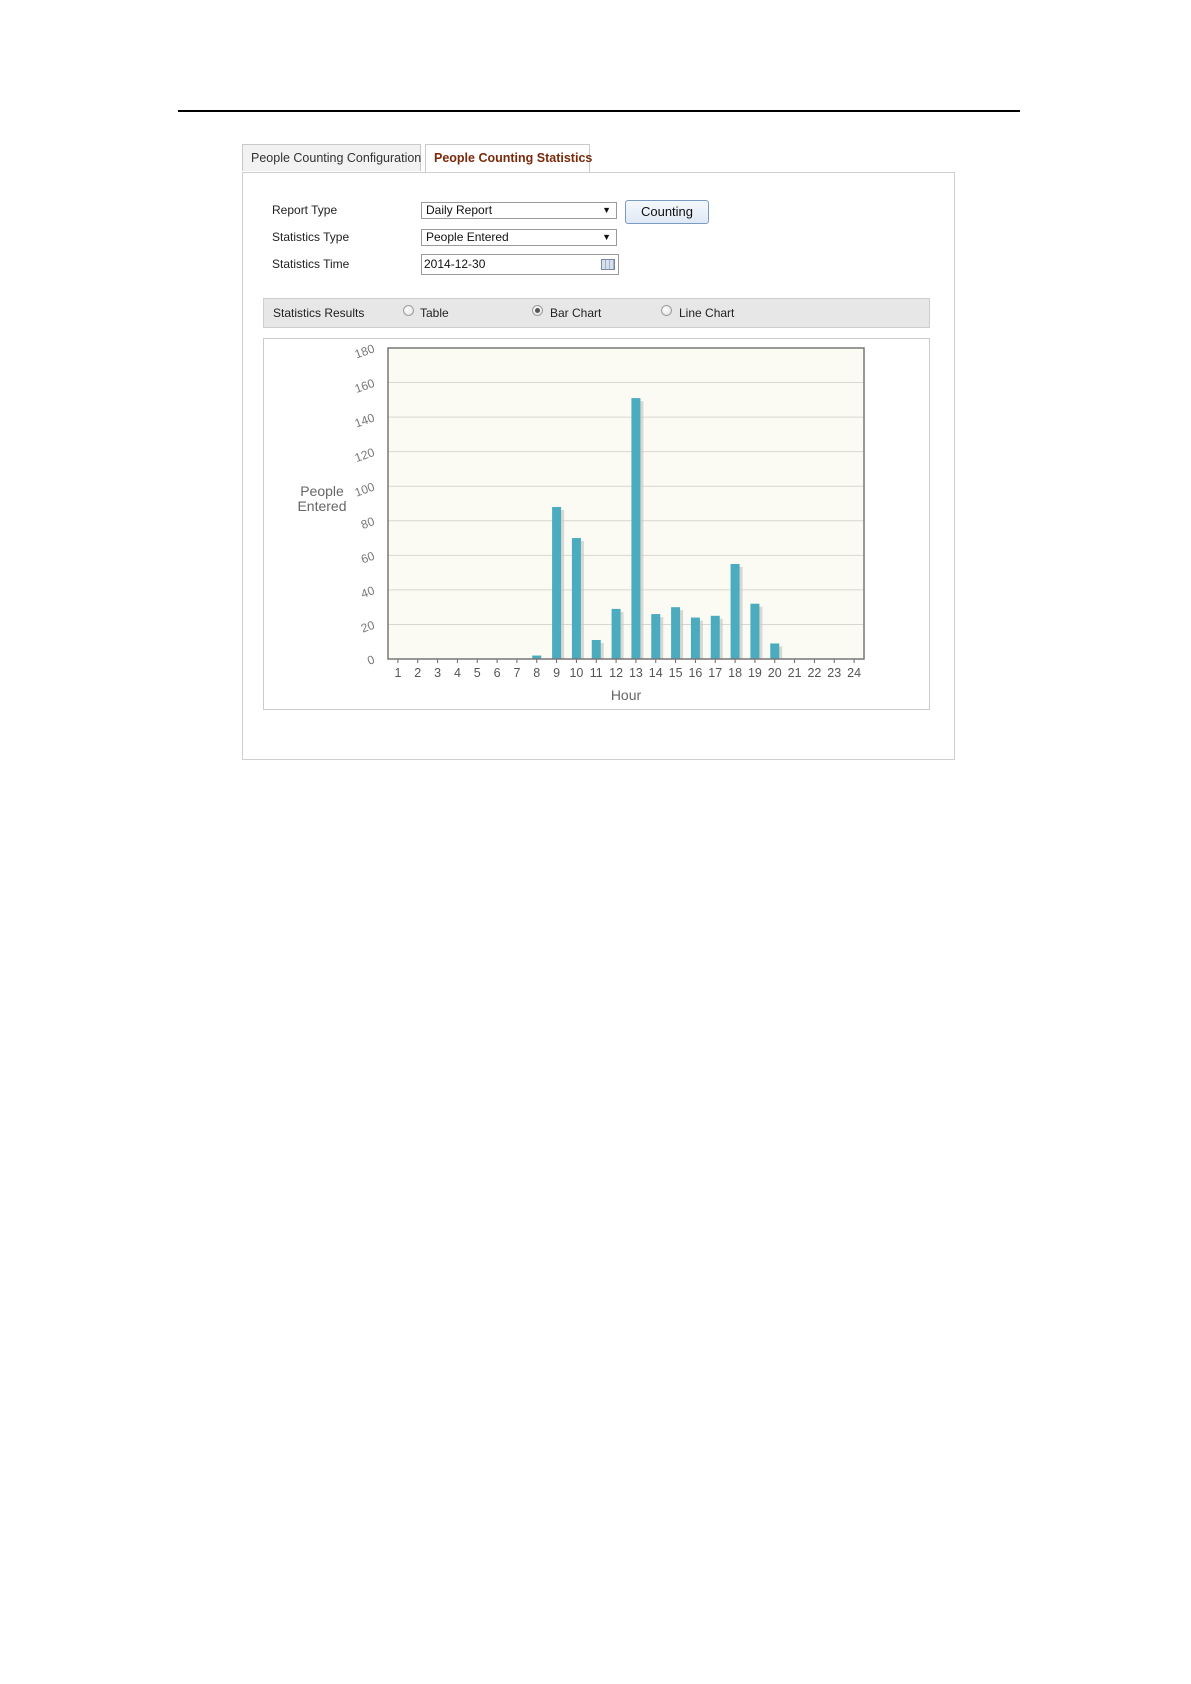  I want to click on report-type-value: Daily Report, so click(459, 210).